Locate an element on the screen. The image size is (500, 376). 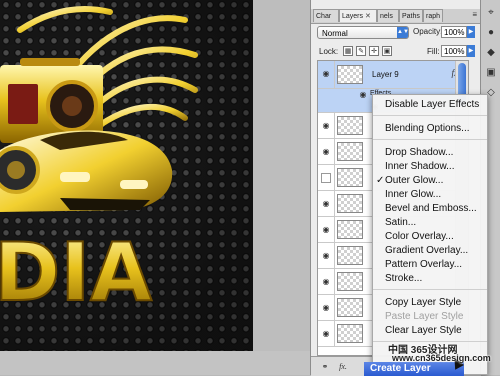
tab-label: Char is located at coordinates (324, 16).